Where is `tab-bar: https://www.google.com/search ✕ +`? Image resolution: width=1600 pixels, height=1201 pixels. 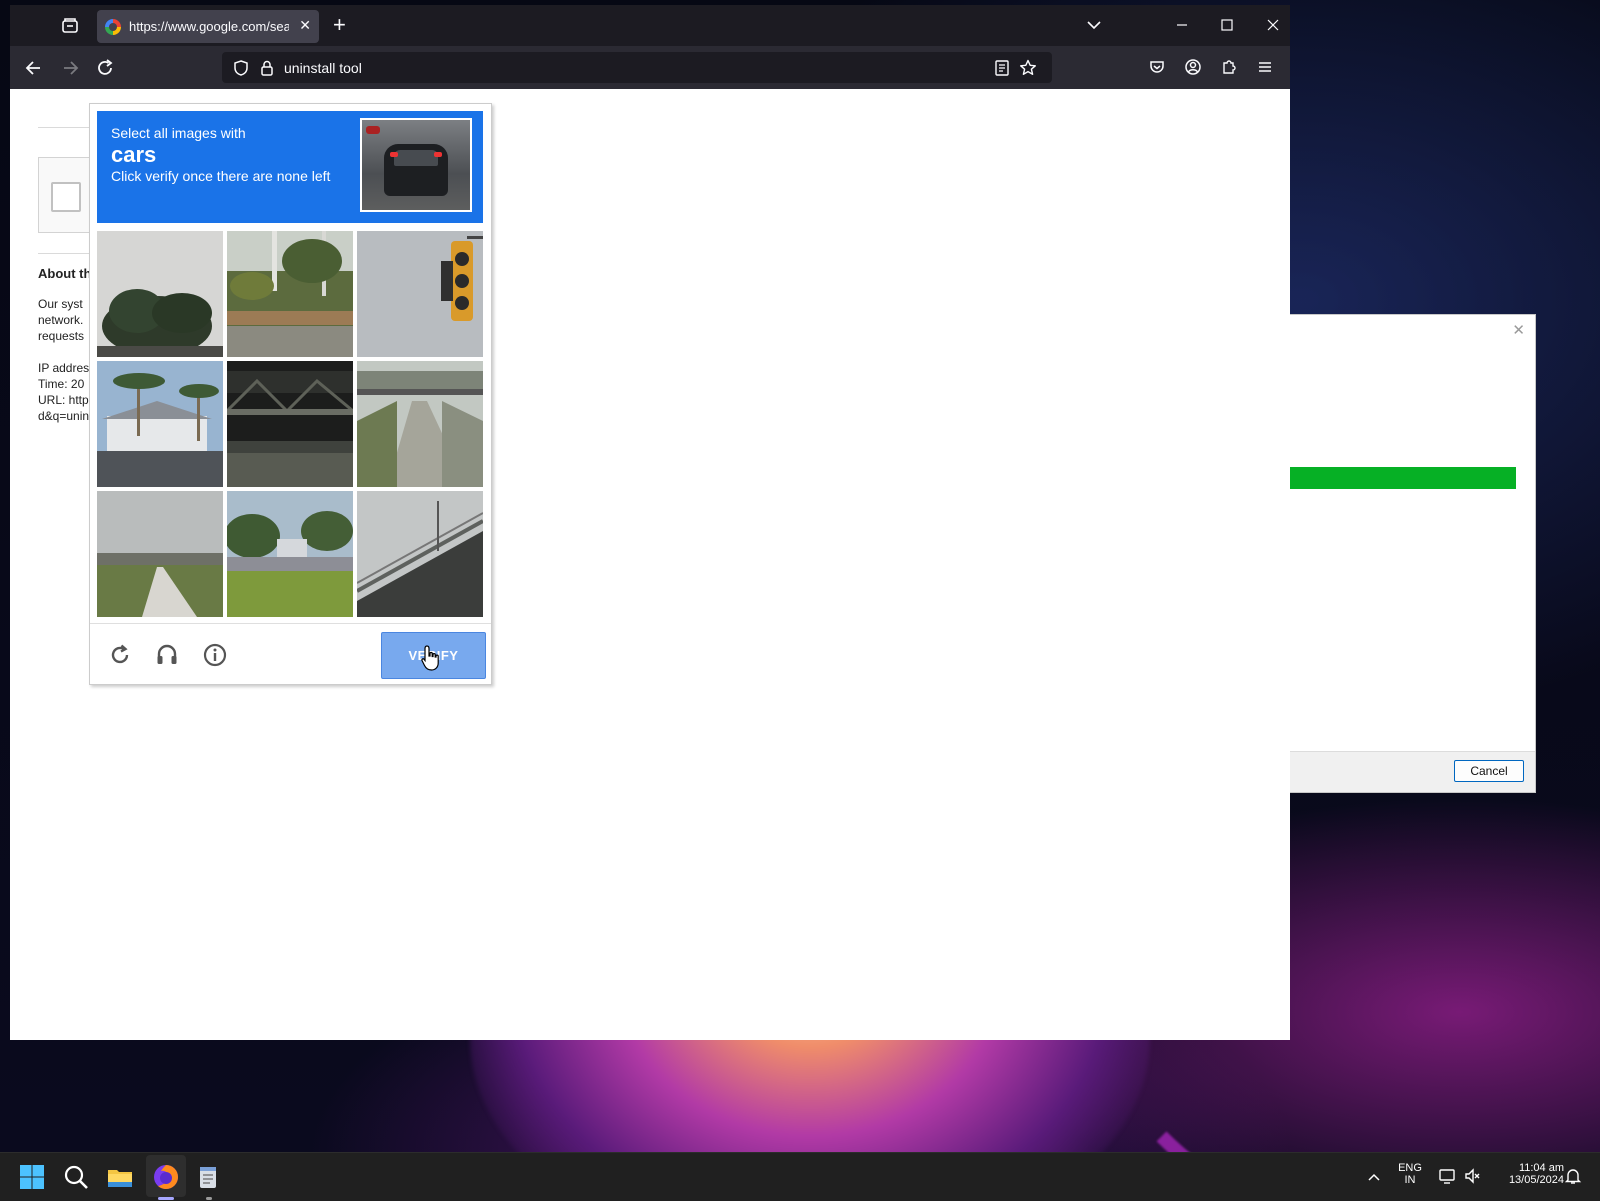 tab-bar: https://www.google.com/search ✕ + is located at coordinates (650, 25).